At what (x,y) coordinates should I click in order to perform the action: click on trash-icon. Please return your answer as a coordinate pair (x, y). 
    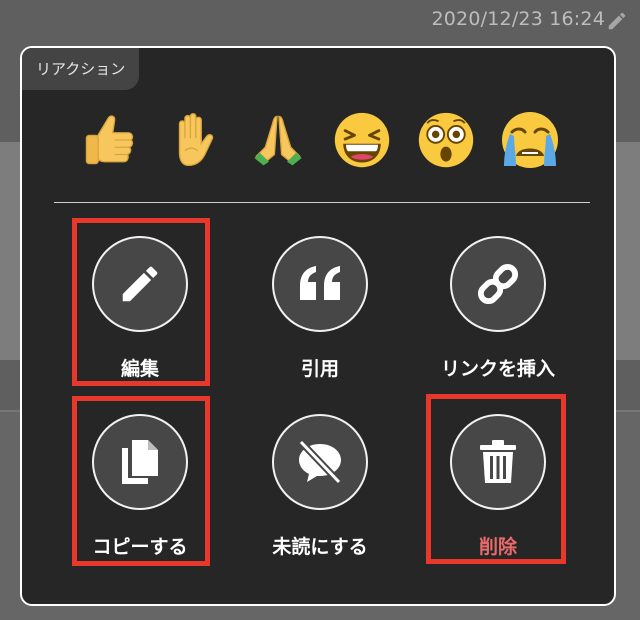
    Looking at the image, I should click on (498, 461).